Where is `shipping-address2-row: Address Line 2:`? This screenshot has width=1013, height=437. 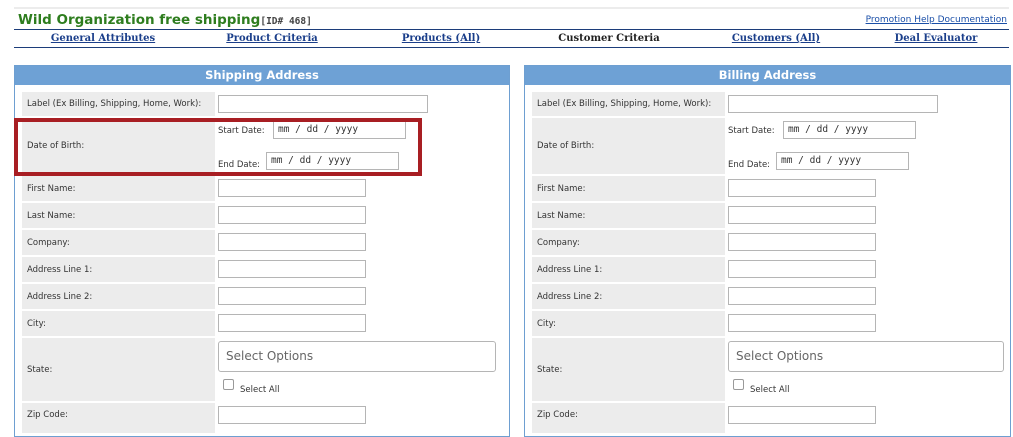 shipping-address2-row: Address Line 2: is located at coordinates (262, 296).